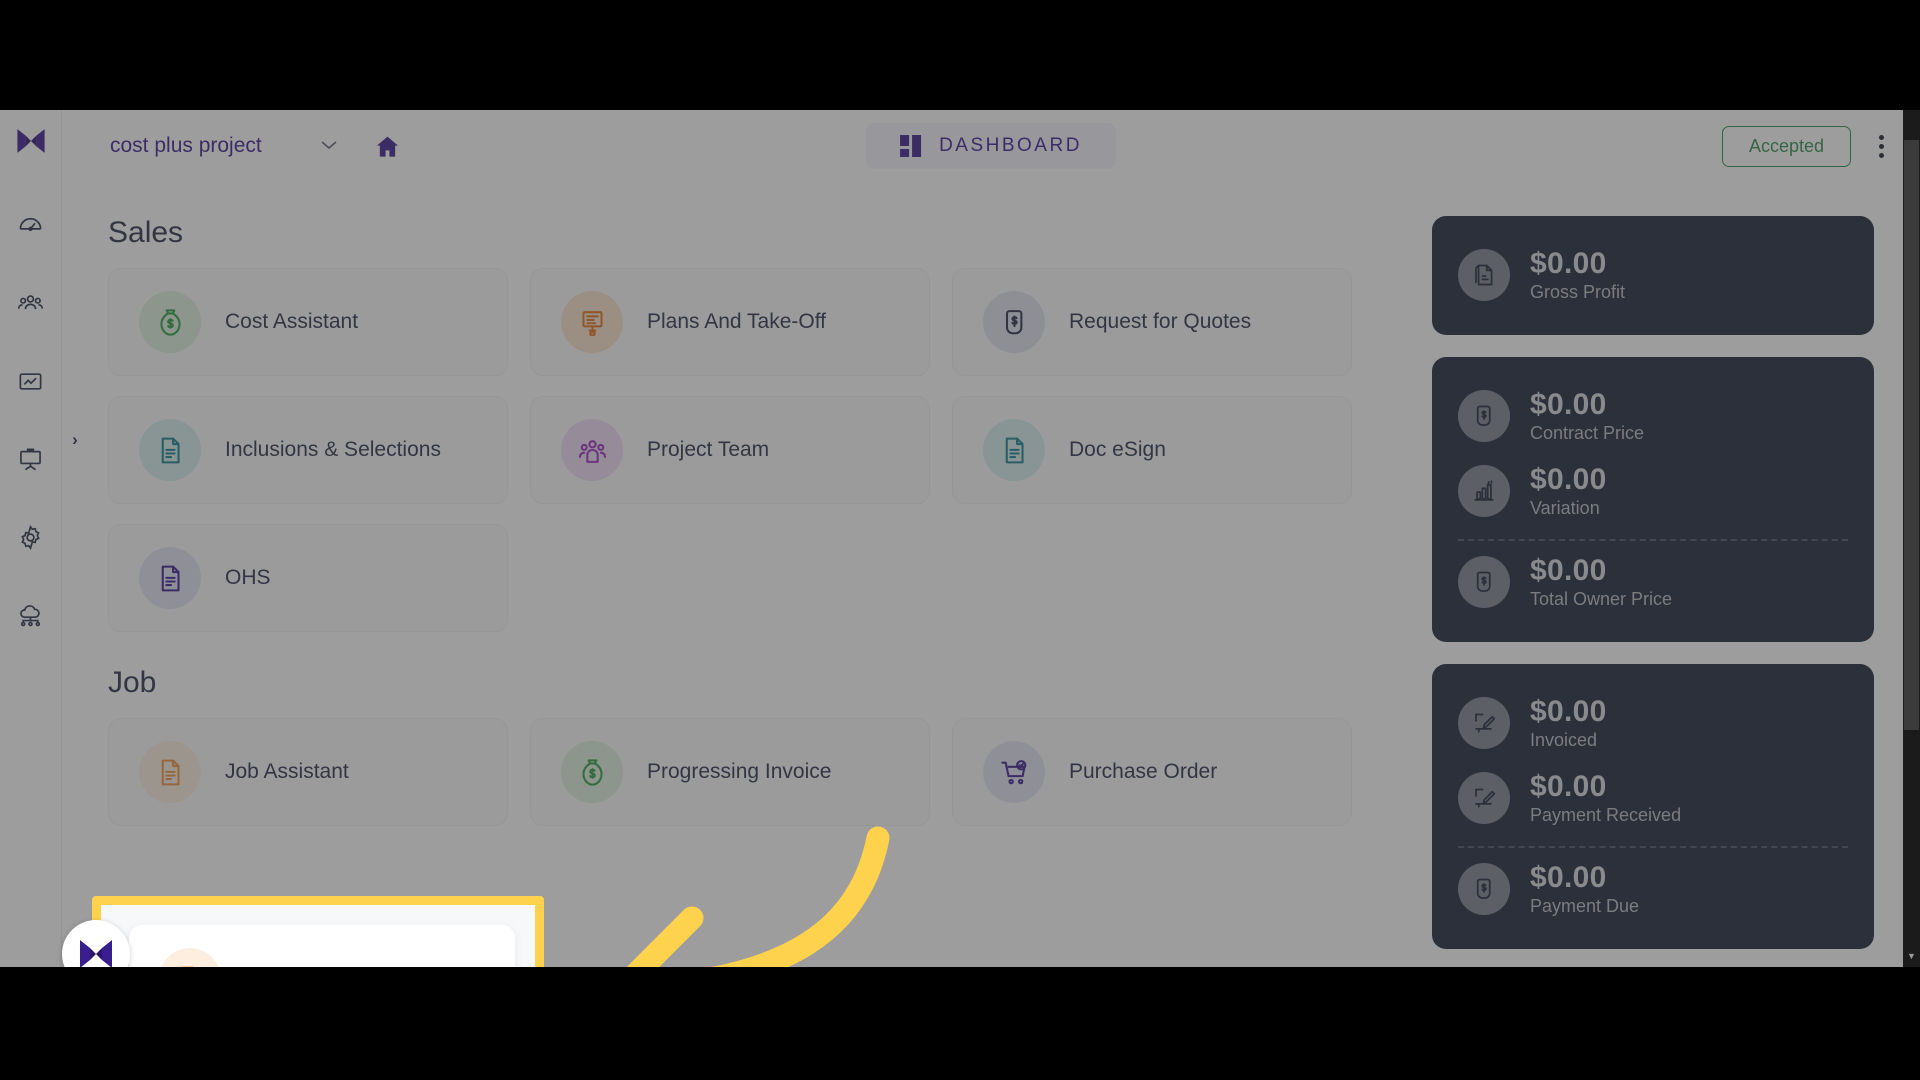 This screenshot has width=1920, height=1080. What do you see at coordinates (1484, 275) in the screenshot?
I see `document-icon` at bounding box center [1484, 275].